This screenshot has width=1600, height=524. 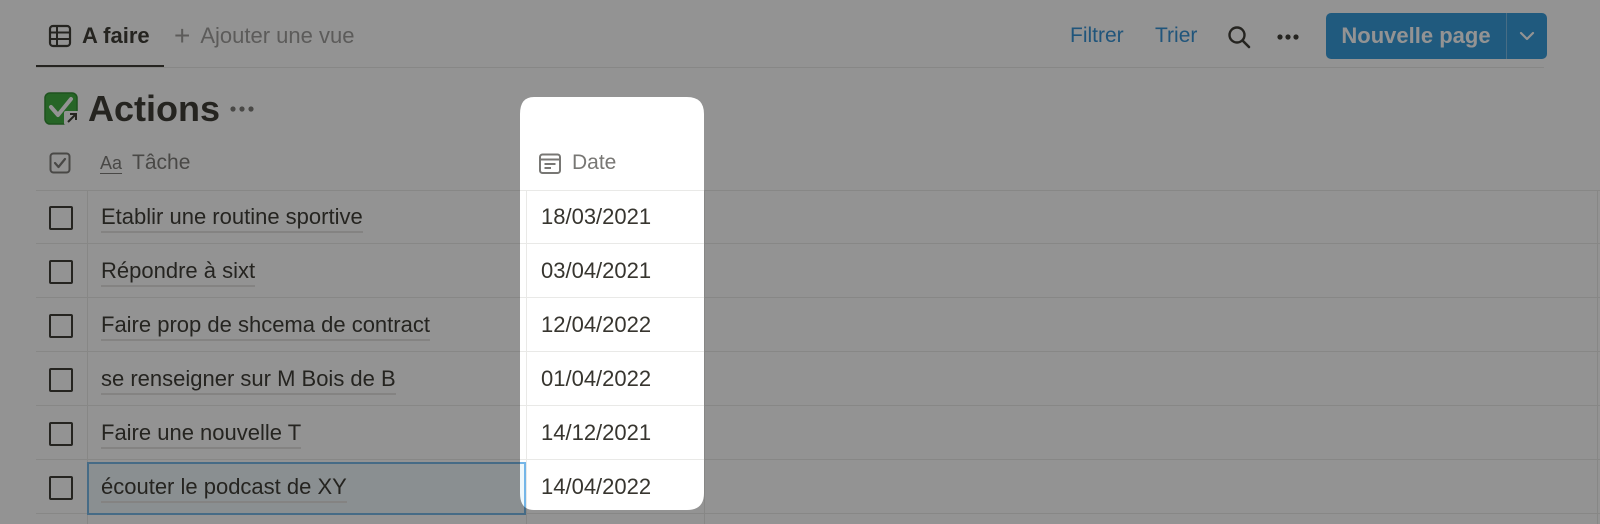 I want to click on task-cell: se renseigner sur M Bois de B, so click(x=248, y=380).